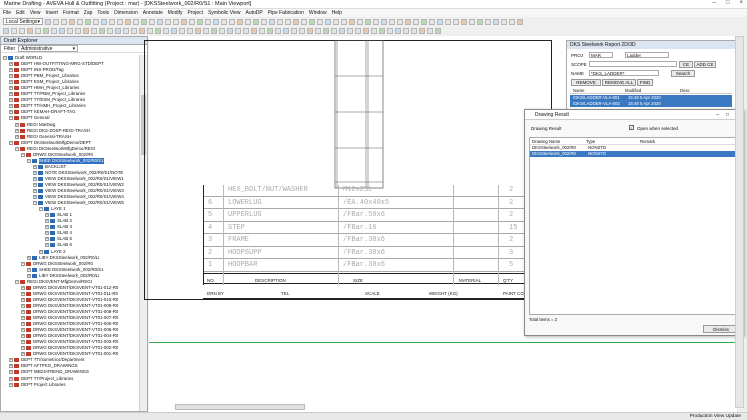 The image size is (747, 420). What do you see at coordinates (253, 13) in the screenshot?
I see `menu-autodp: AutoDP` at bounding box center [253, 13].